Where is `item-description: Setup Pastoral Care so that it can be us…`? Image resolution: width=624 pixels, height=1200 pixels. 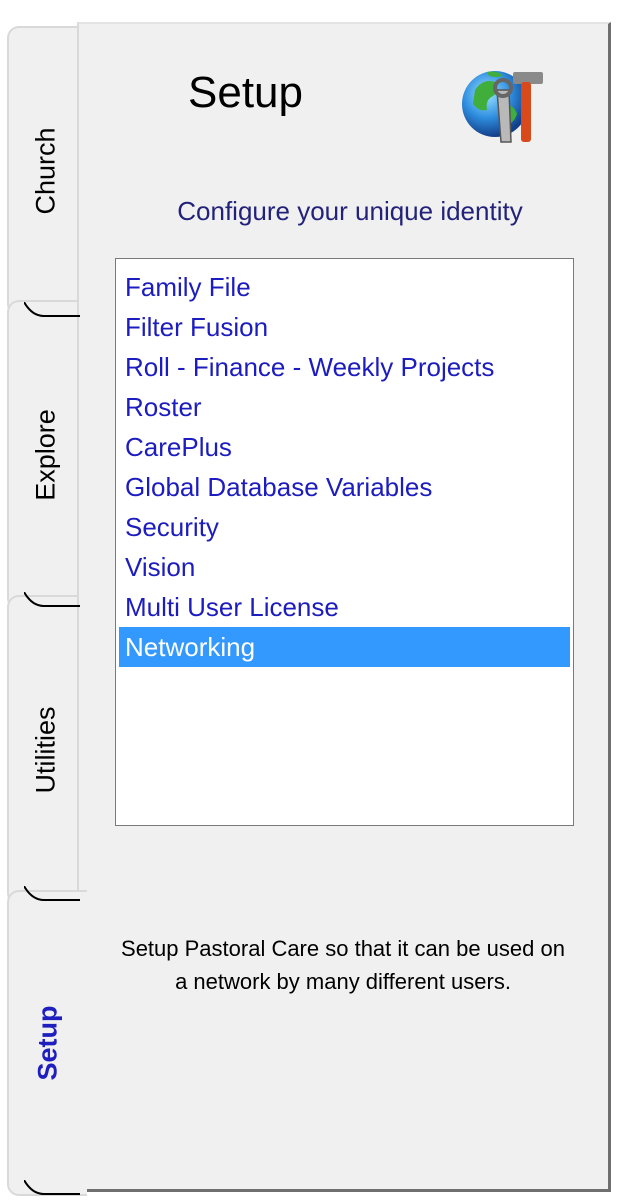
item-description: Setup Pastoral Care so that it can be us… is located at coordinates (343, 965).